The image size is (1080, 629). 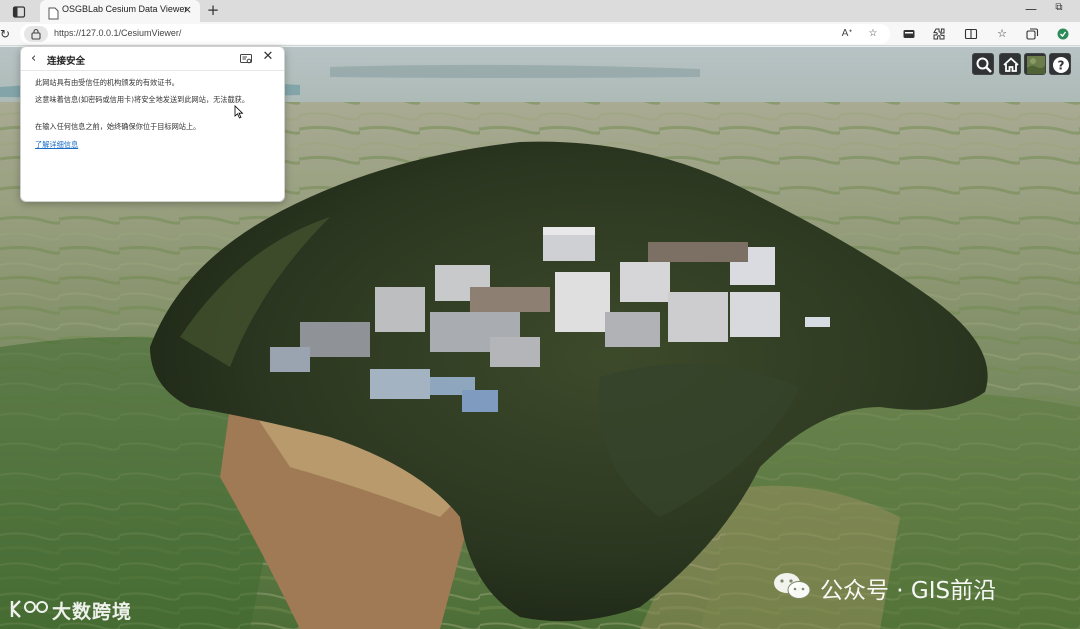 What do you see at coordinates (939, 34) in the screenshot?
I see `extensions-icon` at bounding box center [939, 34].